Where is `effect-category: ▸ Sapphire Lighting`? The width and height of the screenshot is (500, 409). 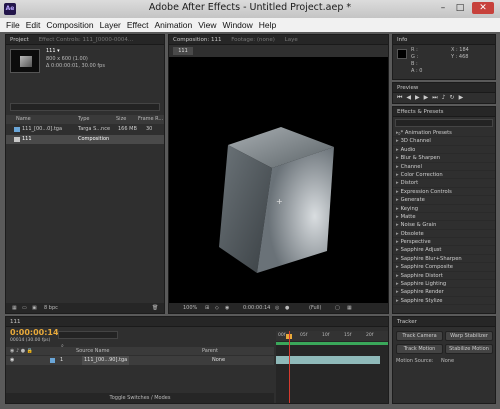 effect-category: ▸ Sapphire Lighting is located at coordinates (444, 284).